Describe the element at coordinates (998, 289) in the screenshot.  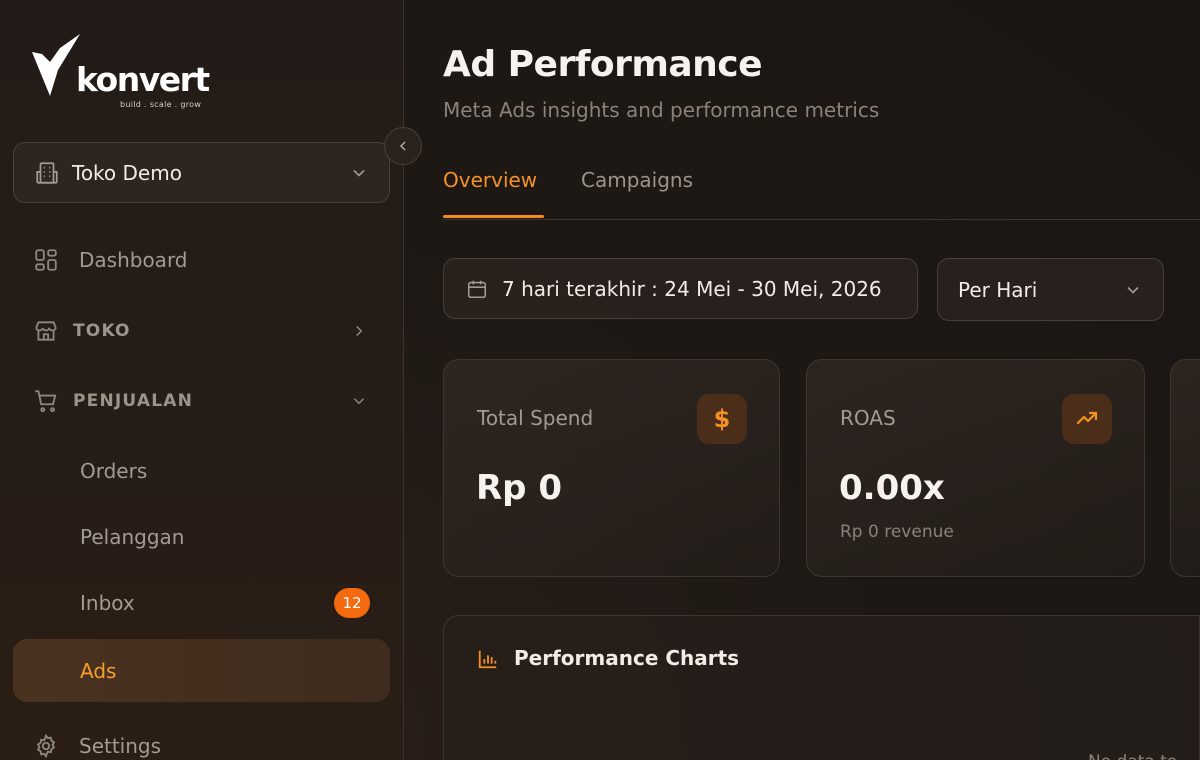
I see `period-select-value: Per Hari` at that location.